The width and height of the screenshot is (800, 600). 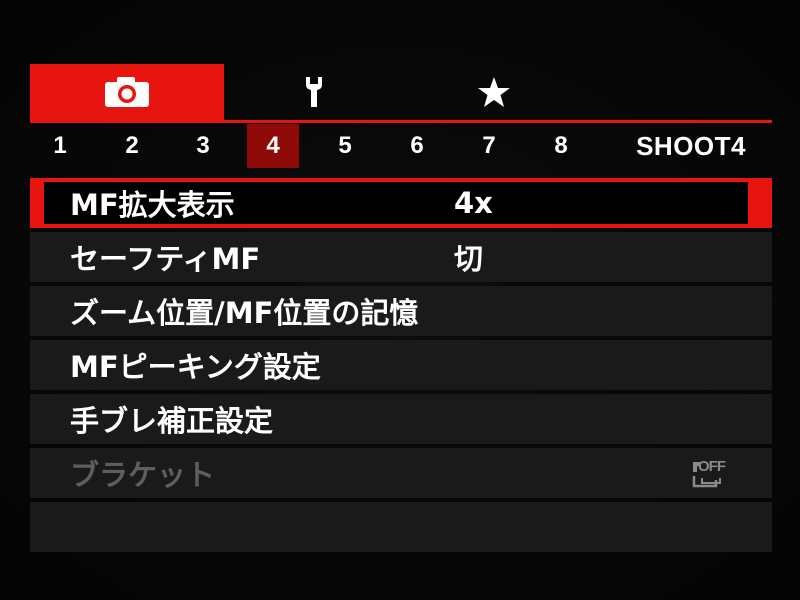 I want to click on sub-tabs: 1 2 3 4 5 6 7 8 SHOOT4, so click(x=401, y=146).